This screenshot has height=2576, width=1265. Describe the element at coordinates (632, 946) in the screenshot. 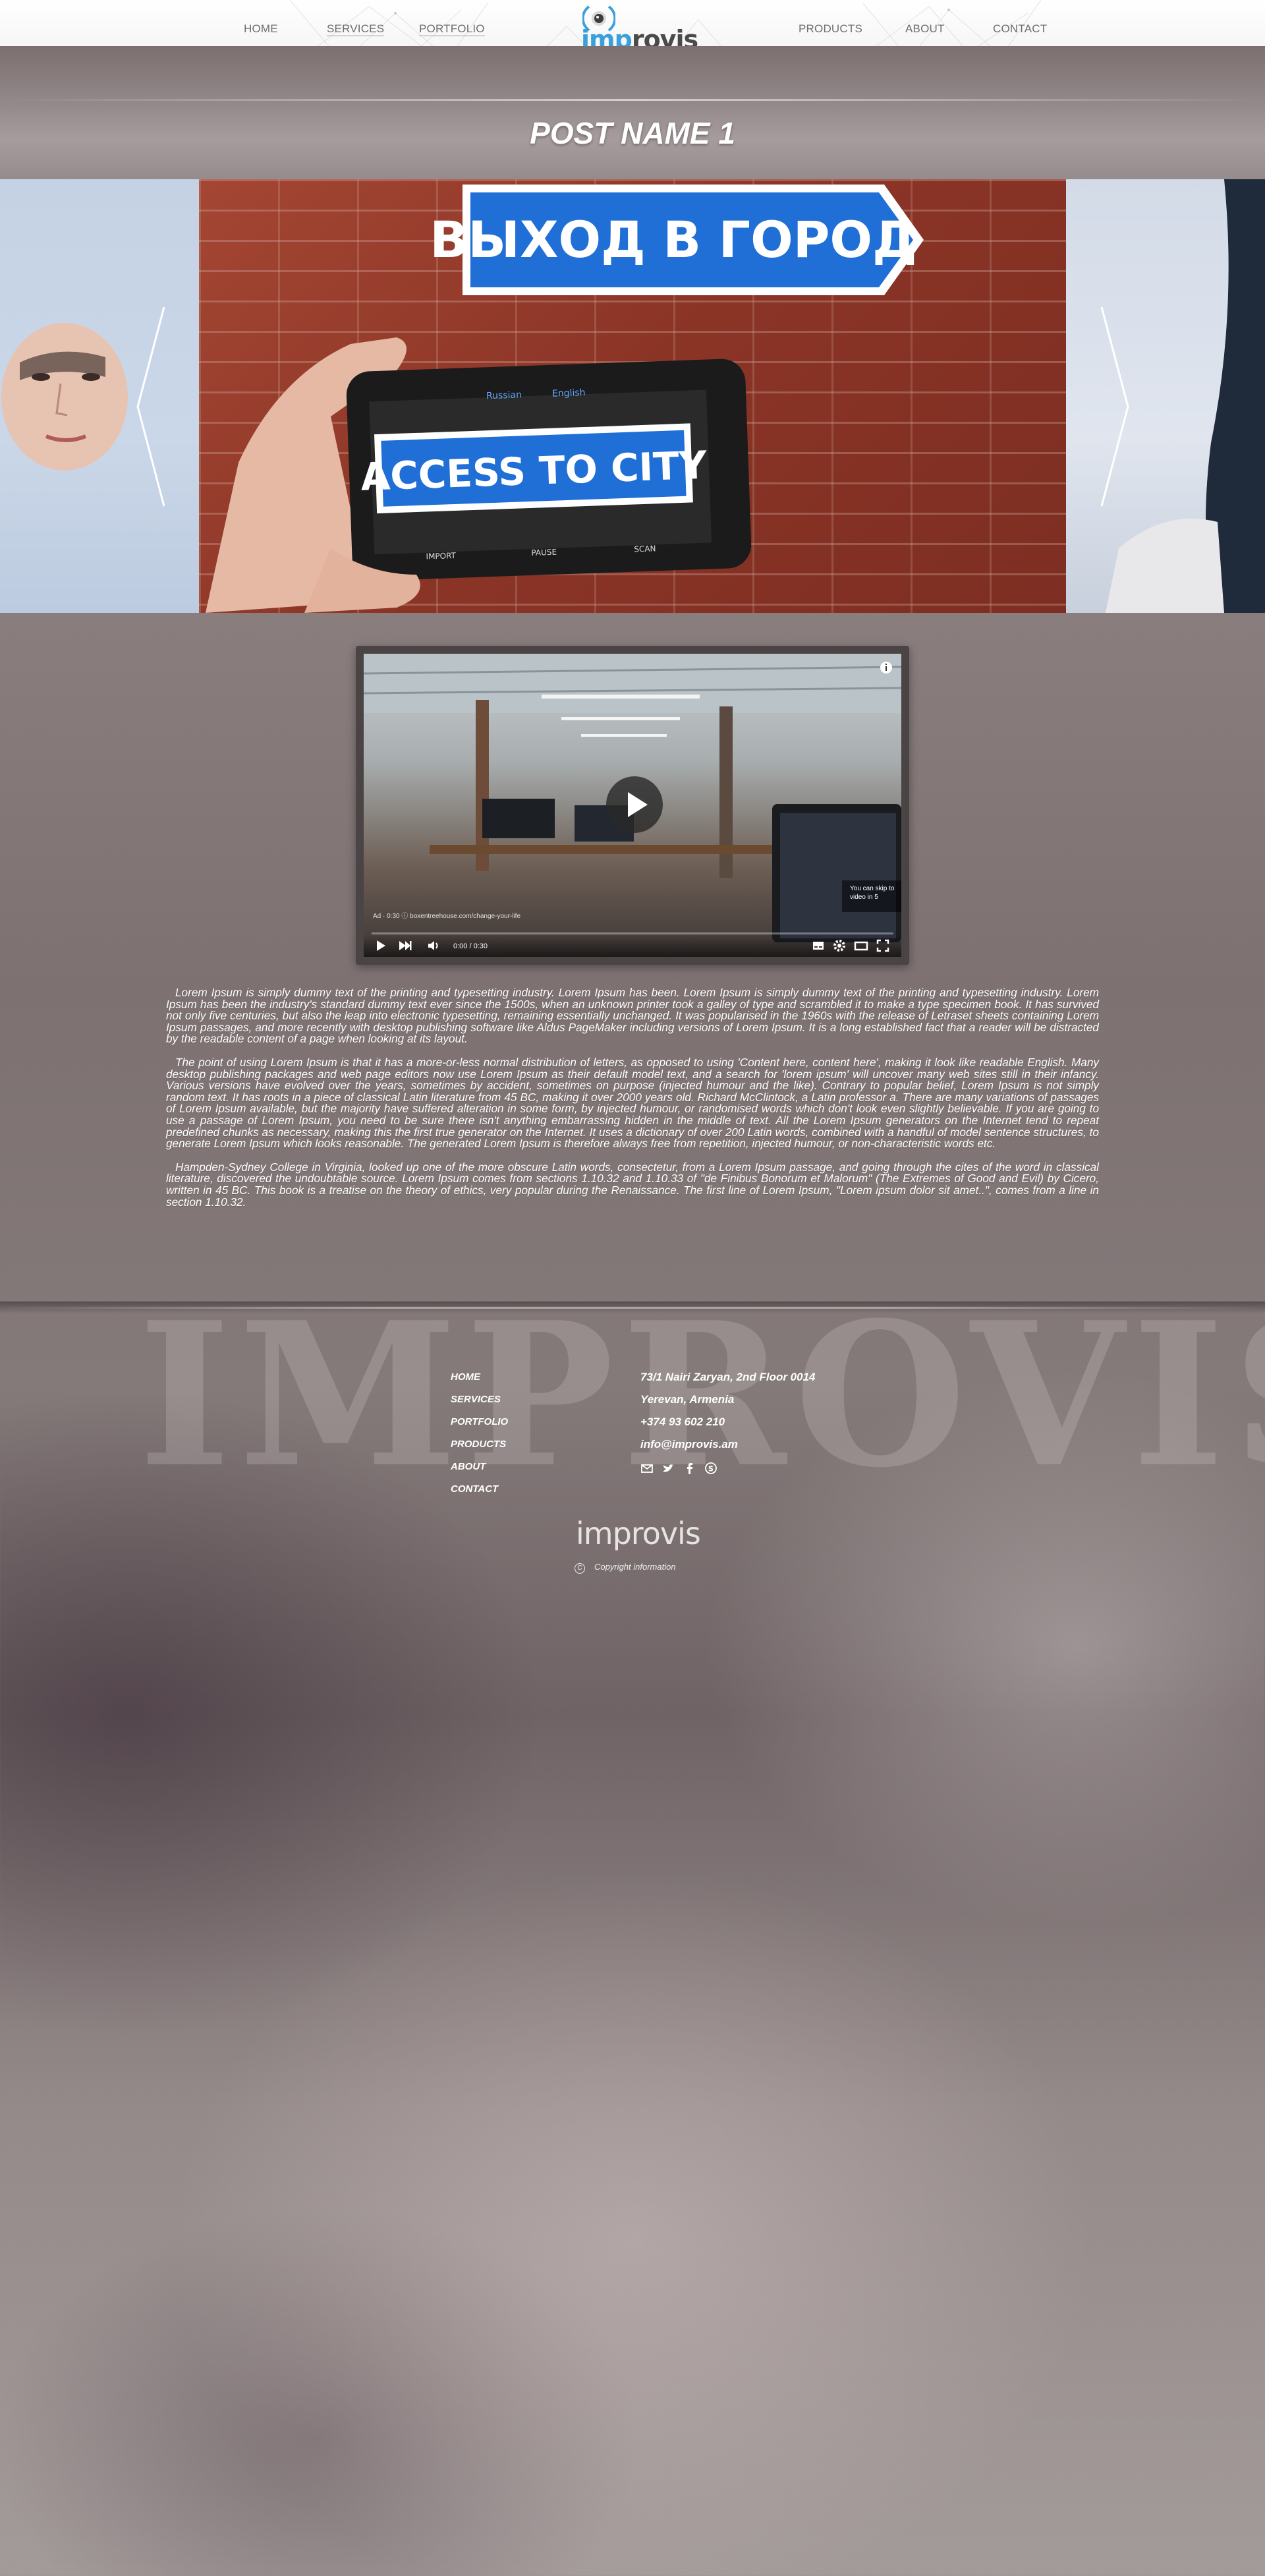

I see `video-controls: 0:00 / 0:30` at that location.